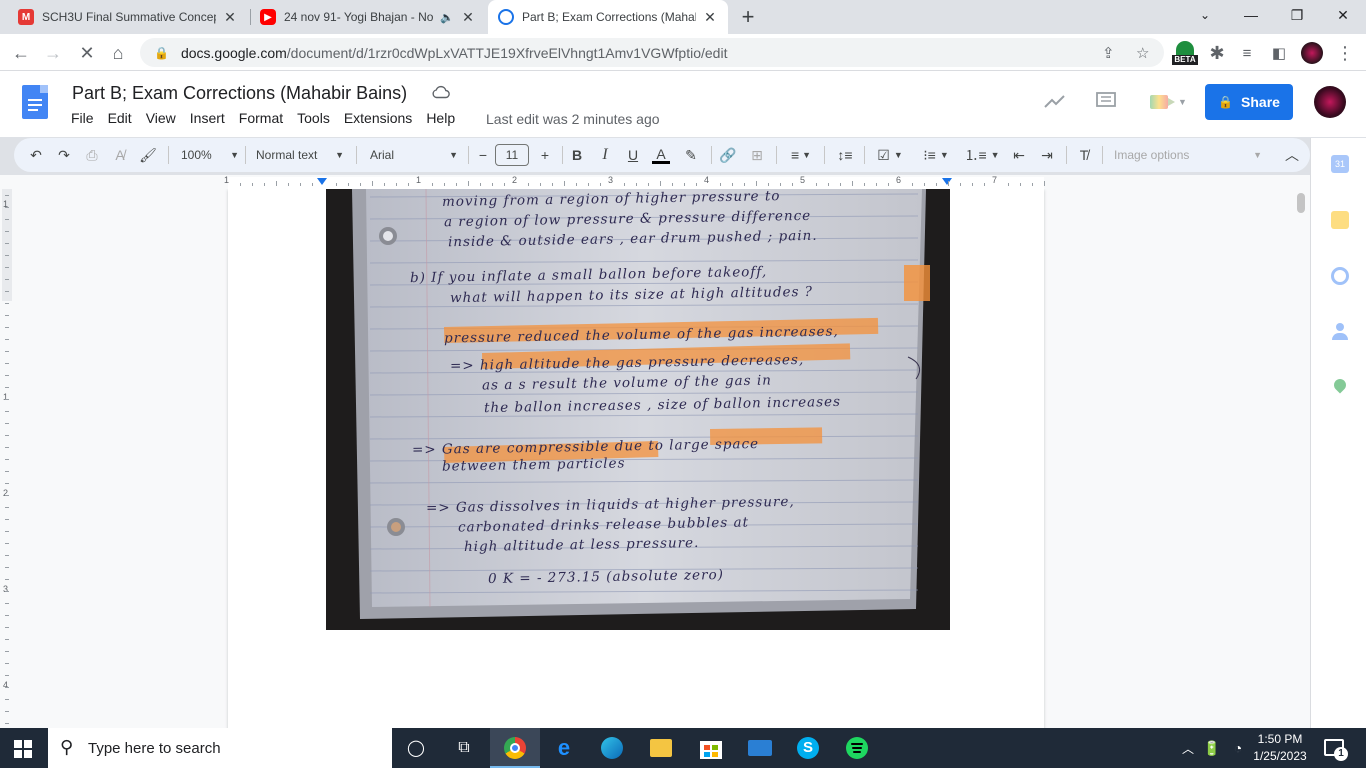 This screenshot has height=768, width=1366. I want to click on tray-chevron-up-icon: ︿, so click(1188, 748).